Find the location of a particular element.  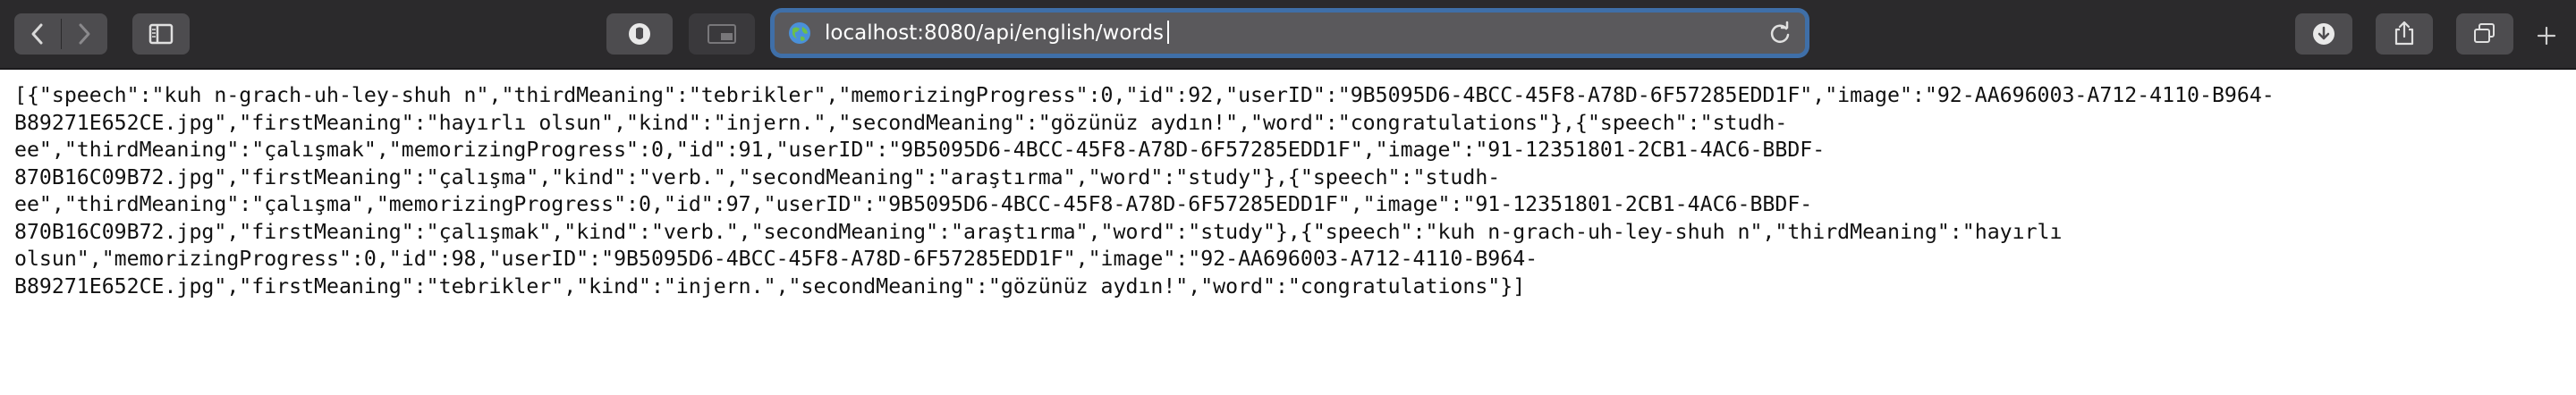

navigation-buttons is located at coordinates (60, 34).